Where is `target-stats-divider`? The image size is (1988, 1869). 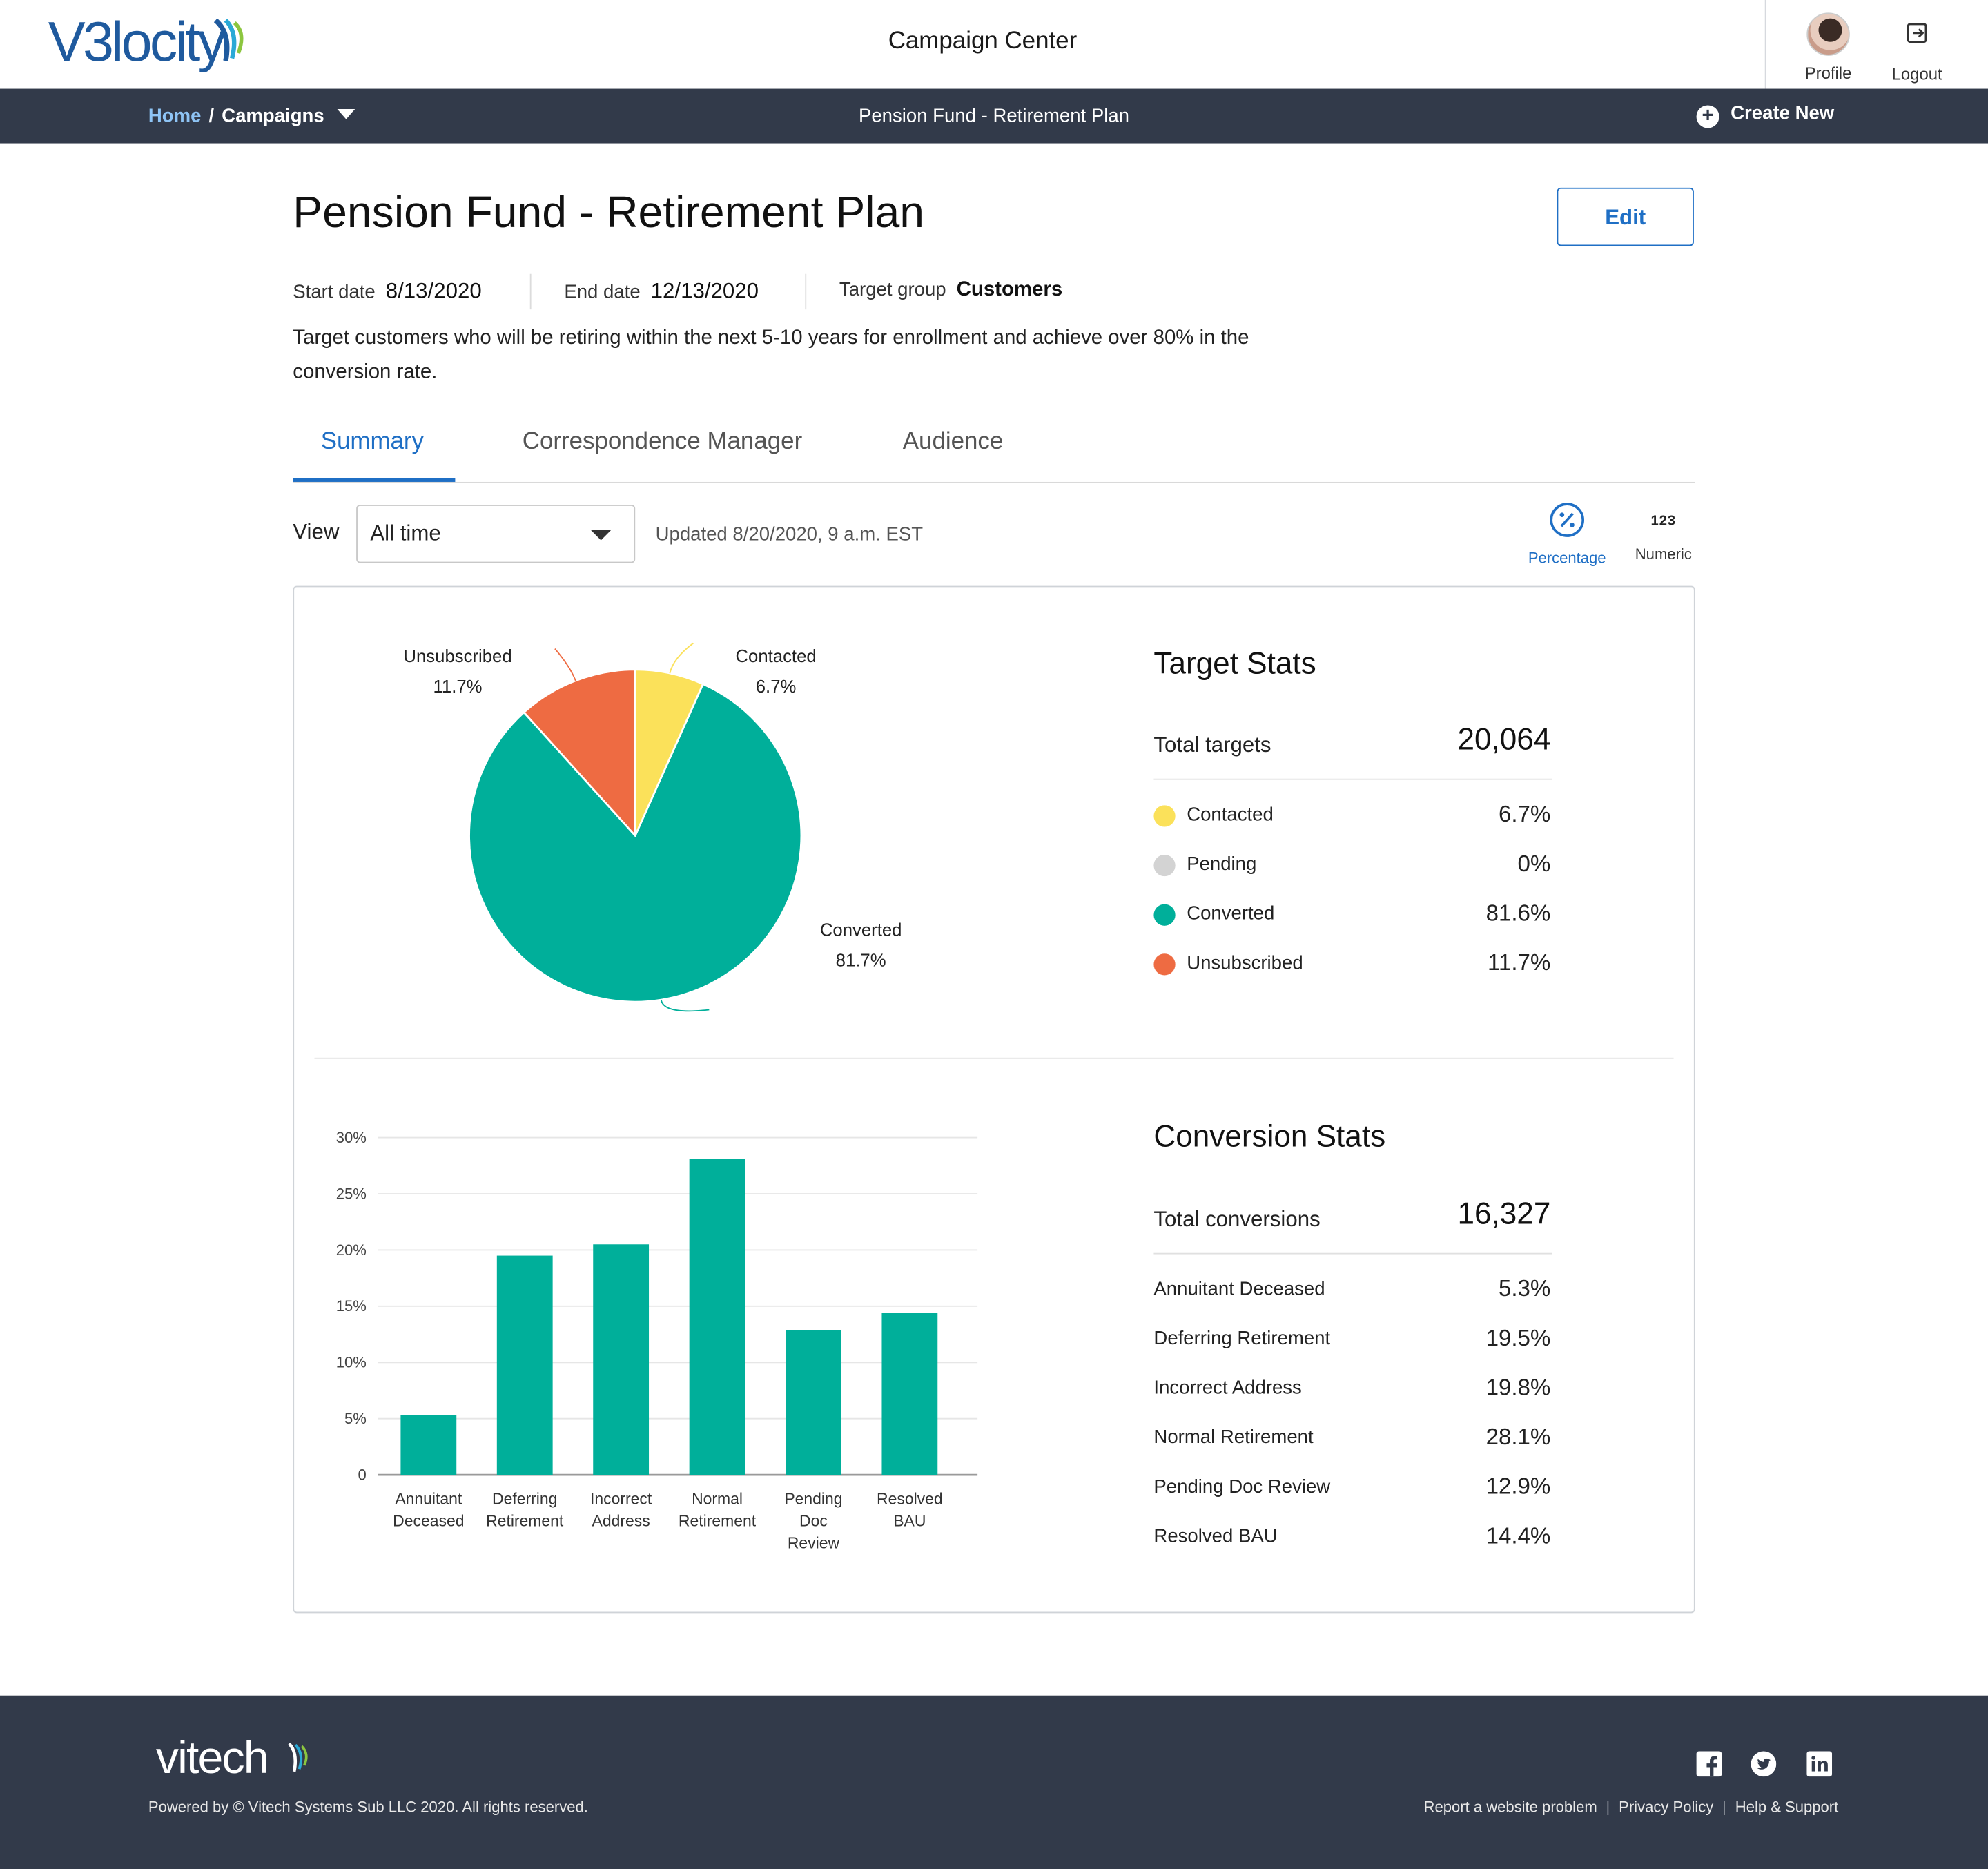 target-stats-divider is located at coordinates (1352, 779).